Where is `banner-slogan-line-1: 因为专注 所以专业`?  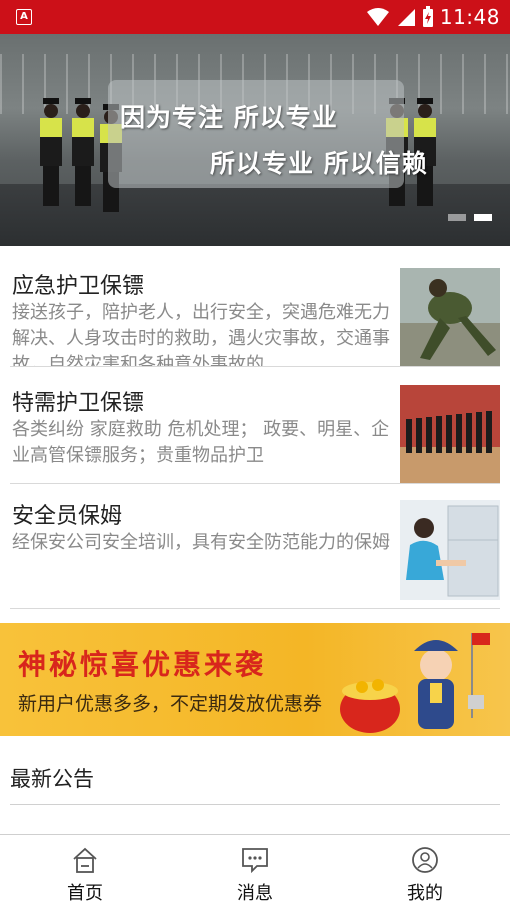
banner-slogan-line-1: 因为专注 所以专业 is located at coordinates (229, 117).